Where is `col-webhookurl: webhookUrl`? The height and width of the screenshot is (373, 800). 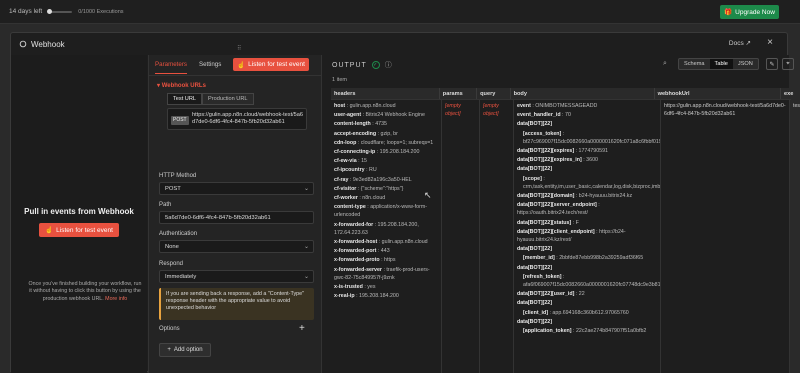
col-webhookurl: webhookUrl is located at coordinates (718, 93).